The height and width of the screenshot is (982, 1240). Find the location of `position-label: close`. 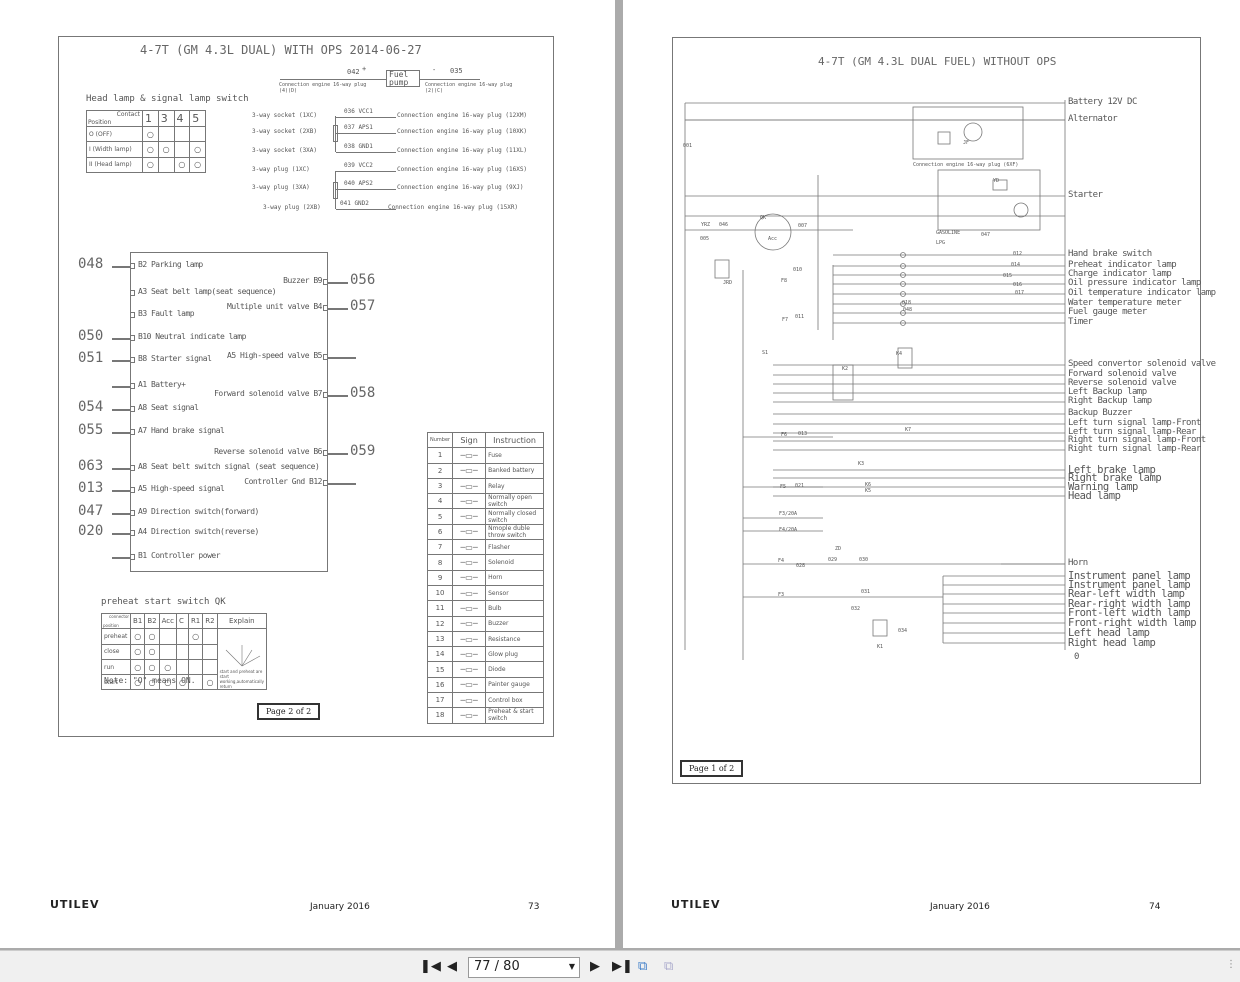

position-label: close is located at coordinates (116, 651).